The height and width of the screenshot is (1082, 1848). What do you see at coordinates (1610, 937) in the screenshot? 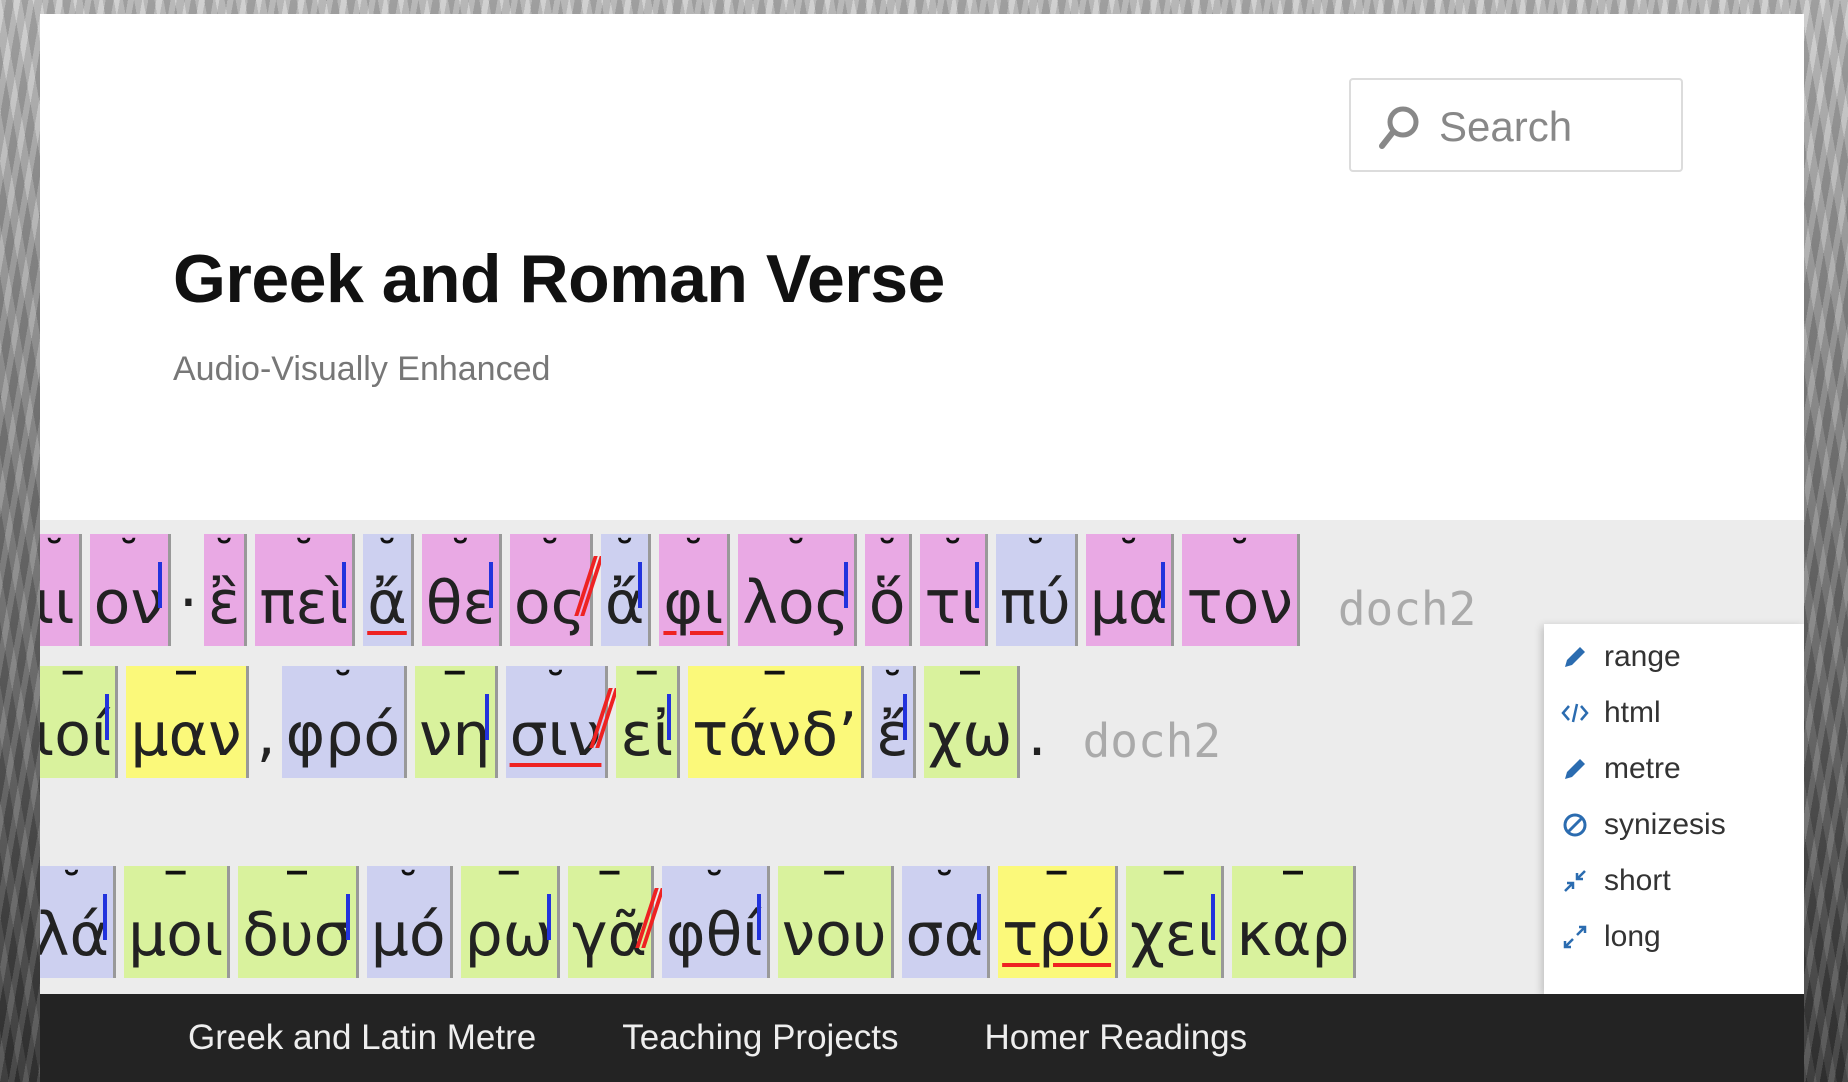
I see `menu-item-long: long` at bounding box center [1610, 937].